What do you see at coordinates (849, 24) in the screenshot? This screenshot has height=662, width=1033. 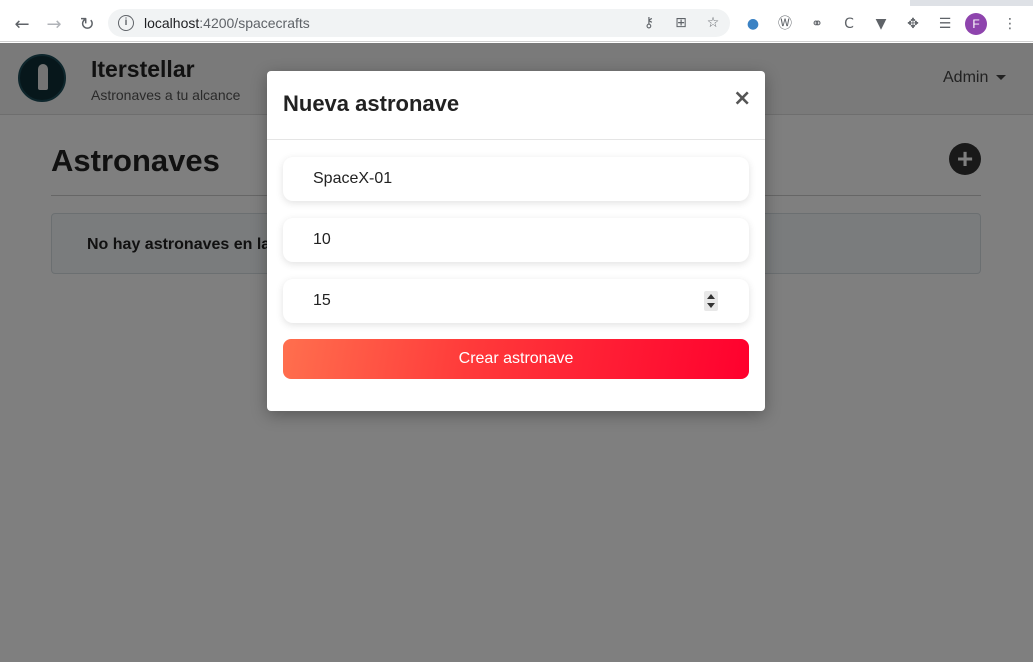 I see `extension-c-icon: C` at bounding box center [849, 24].